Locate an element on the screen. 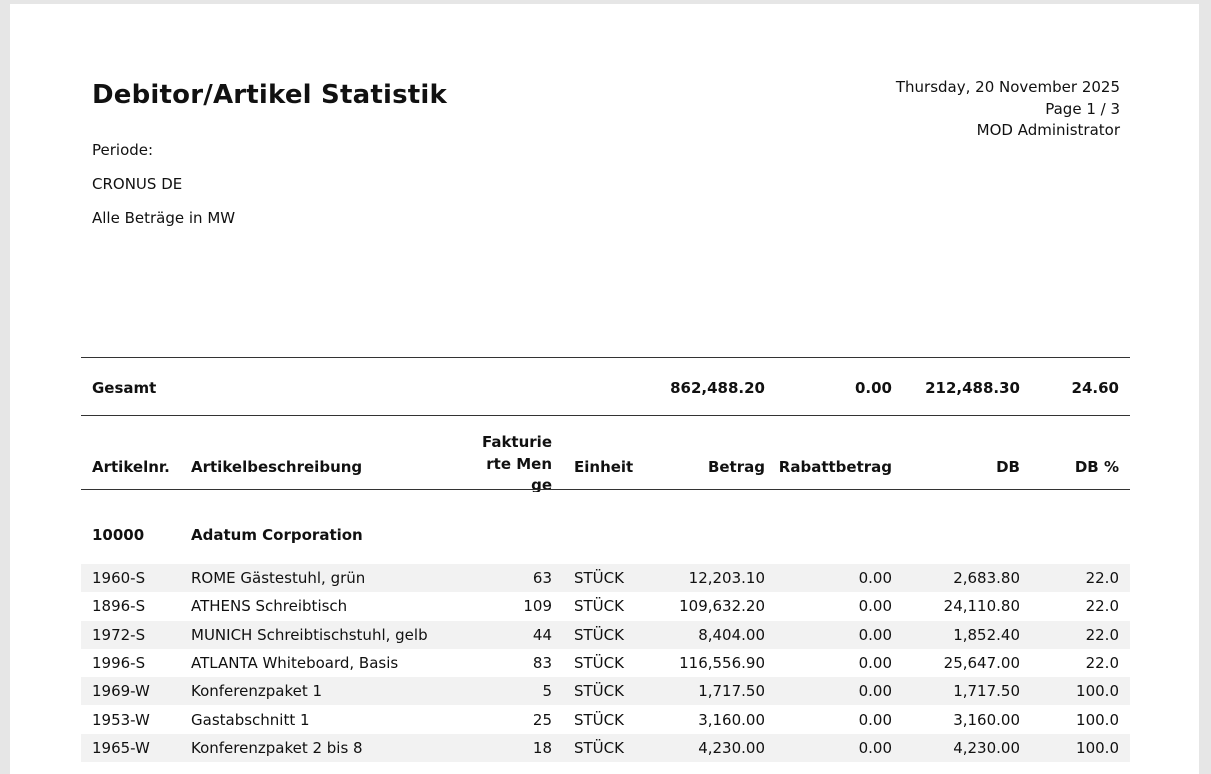 This screenshot has height=774, width=1211. company-name: CRONUS DE is located at coordinates (137, 184).